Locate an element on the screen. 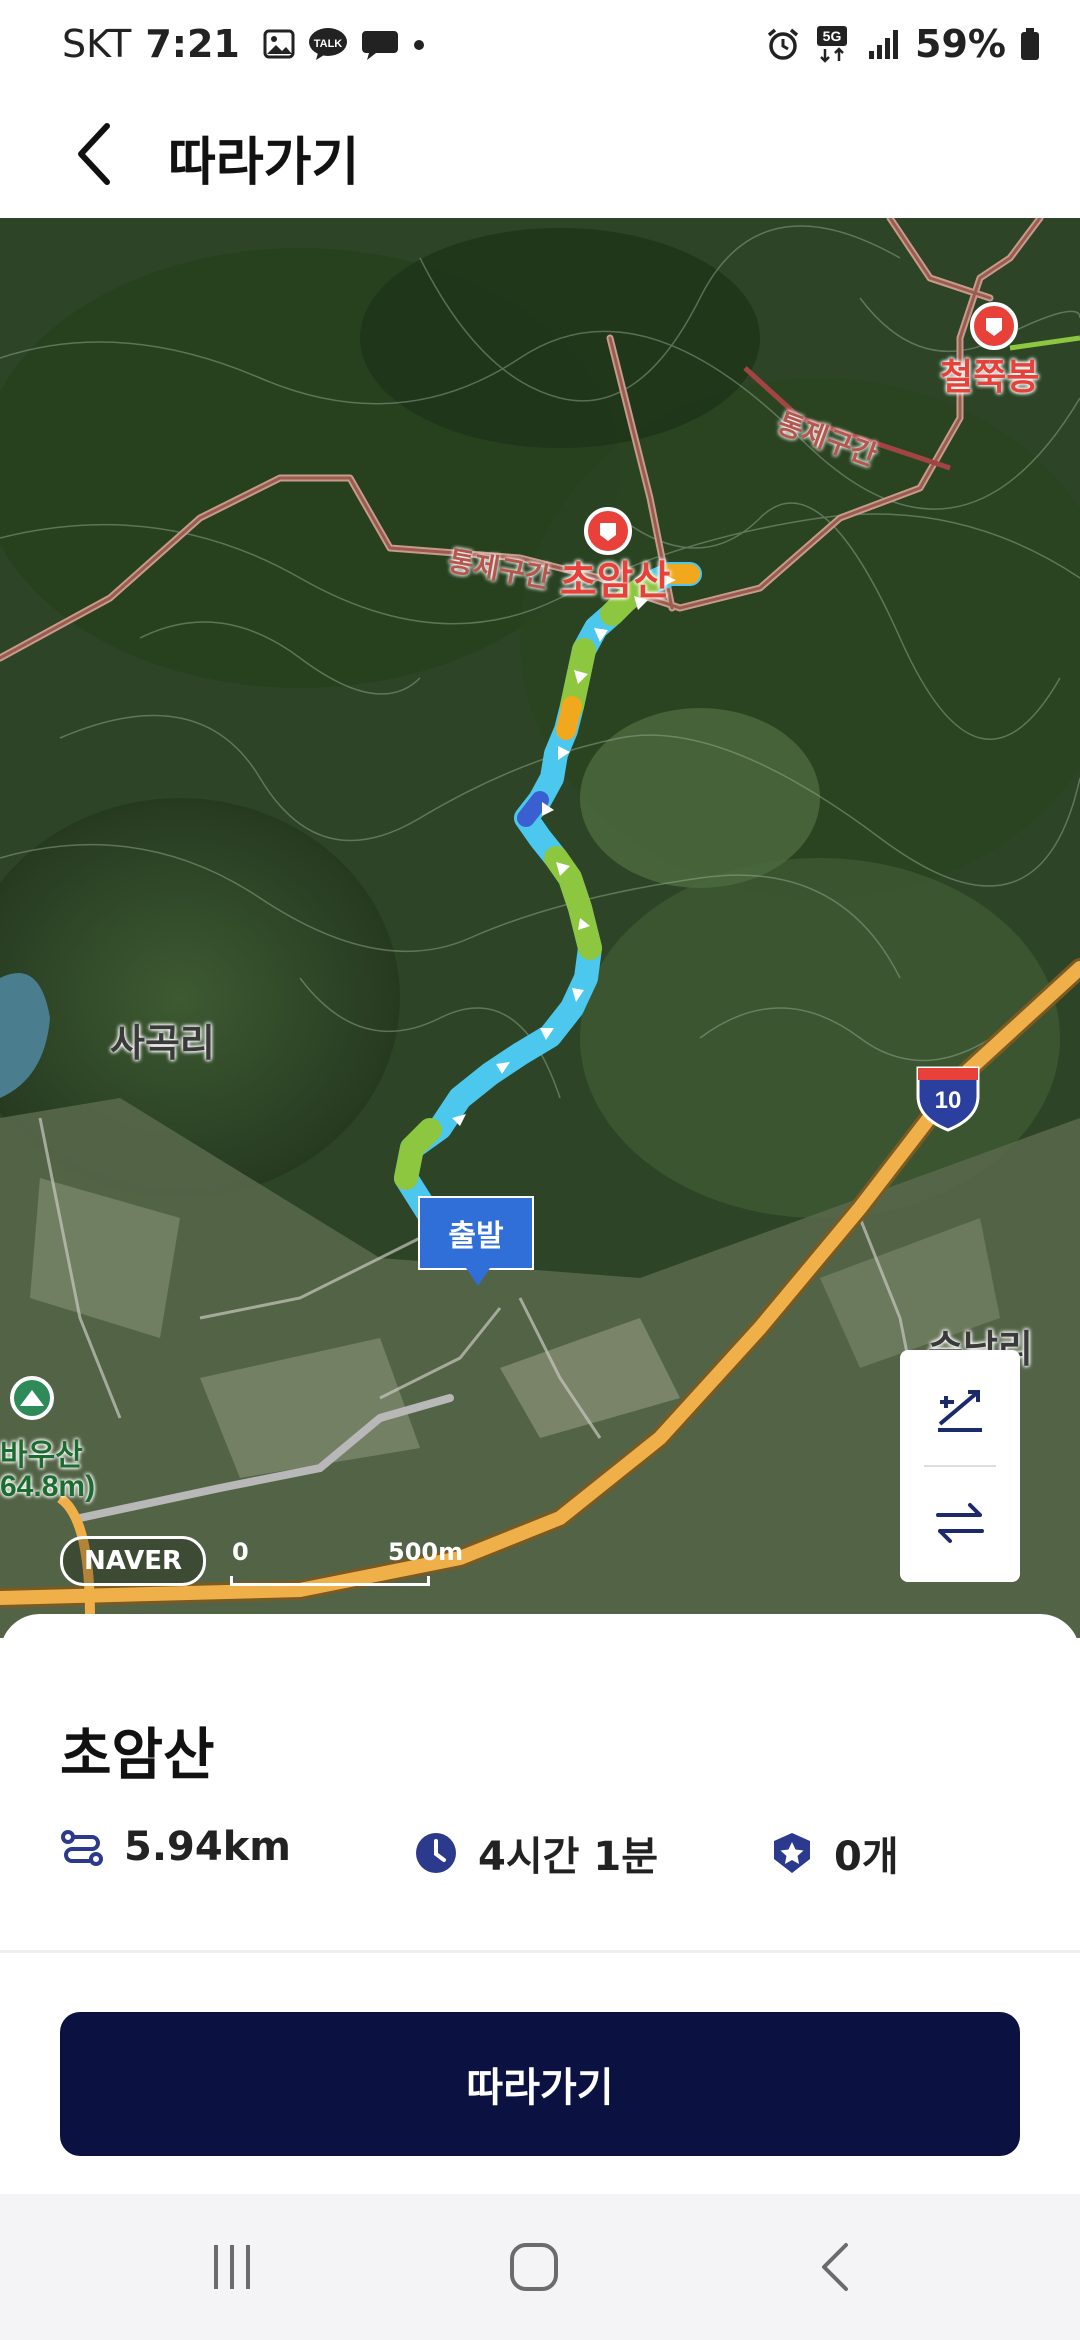  follow-button: 따라가기 is located at coordinates (540, 2084).